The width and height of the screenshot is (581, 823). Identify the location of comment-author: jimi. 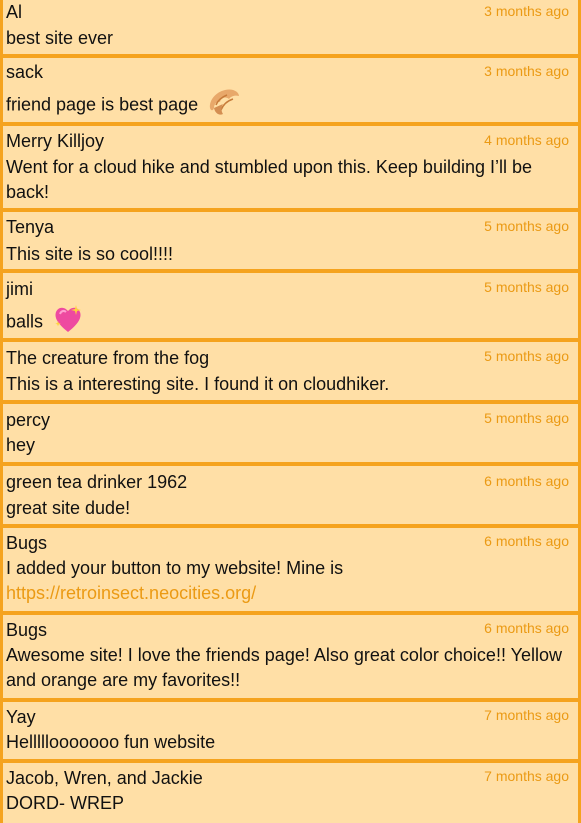
(19, 289).